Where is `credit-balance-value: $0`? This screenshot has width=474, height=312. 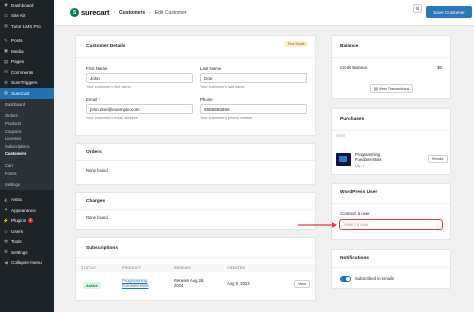
credit-balance-value: $0 is located at coordinates (439, 67).